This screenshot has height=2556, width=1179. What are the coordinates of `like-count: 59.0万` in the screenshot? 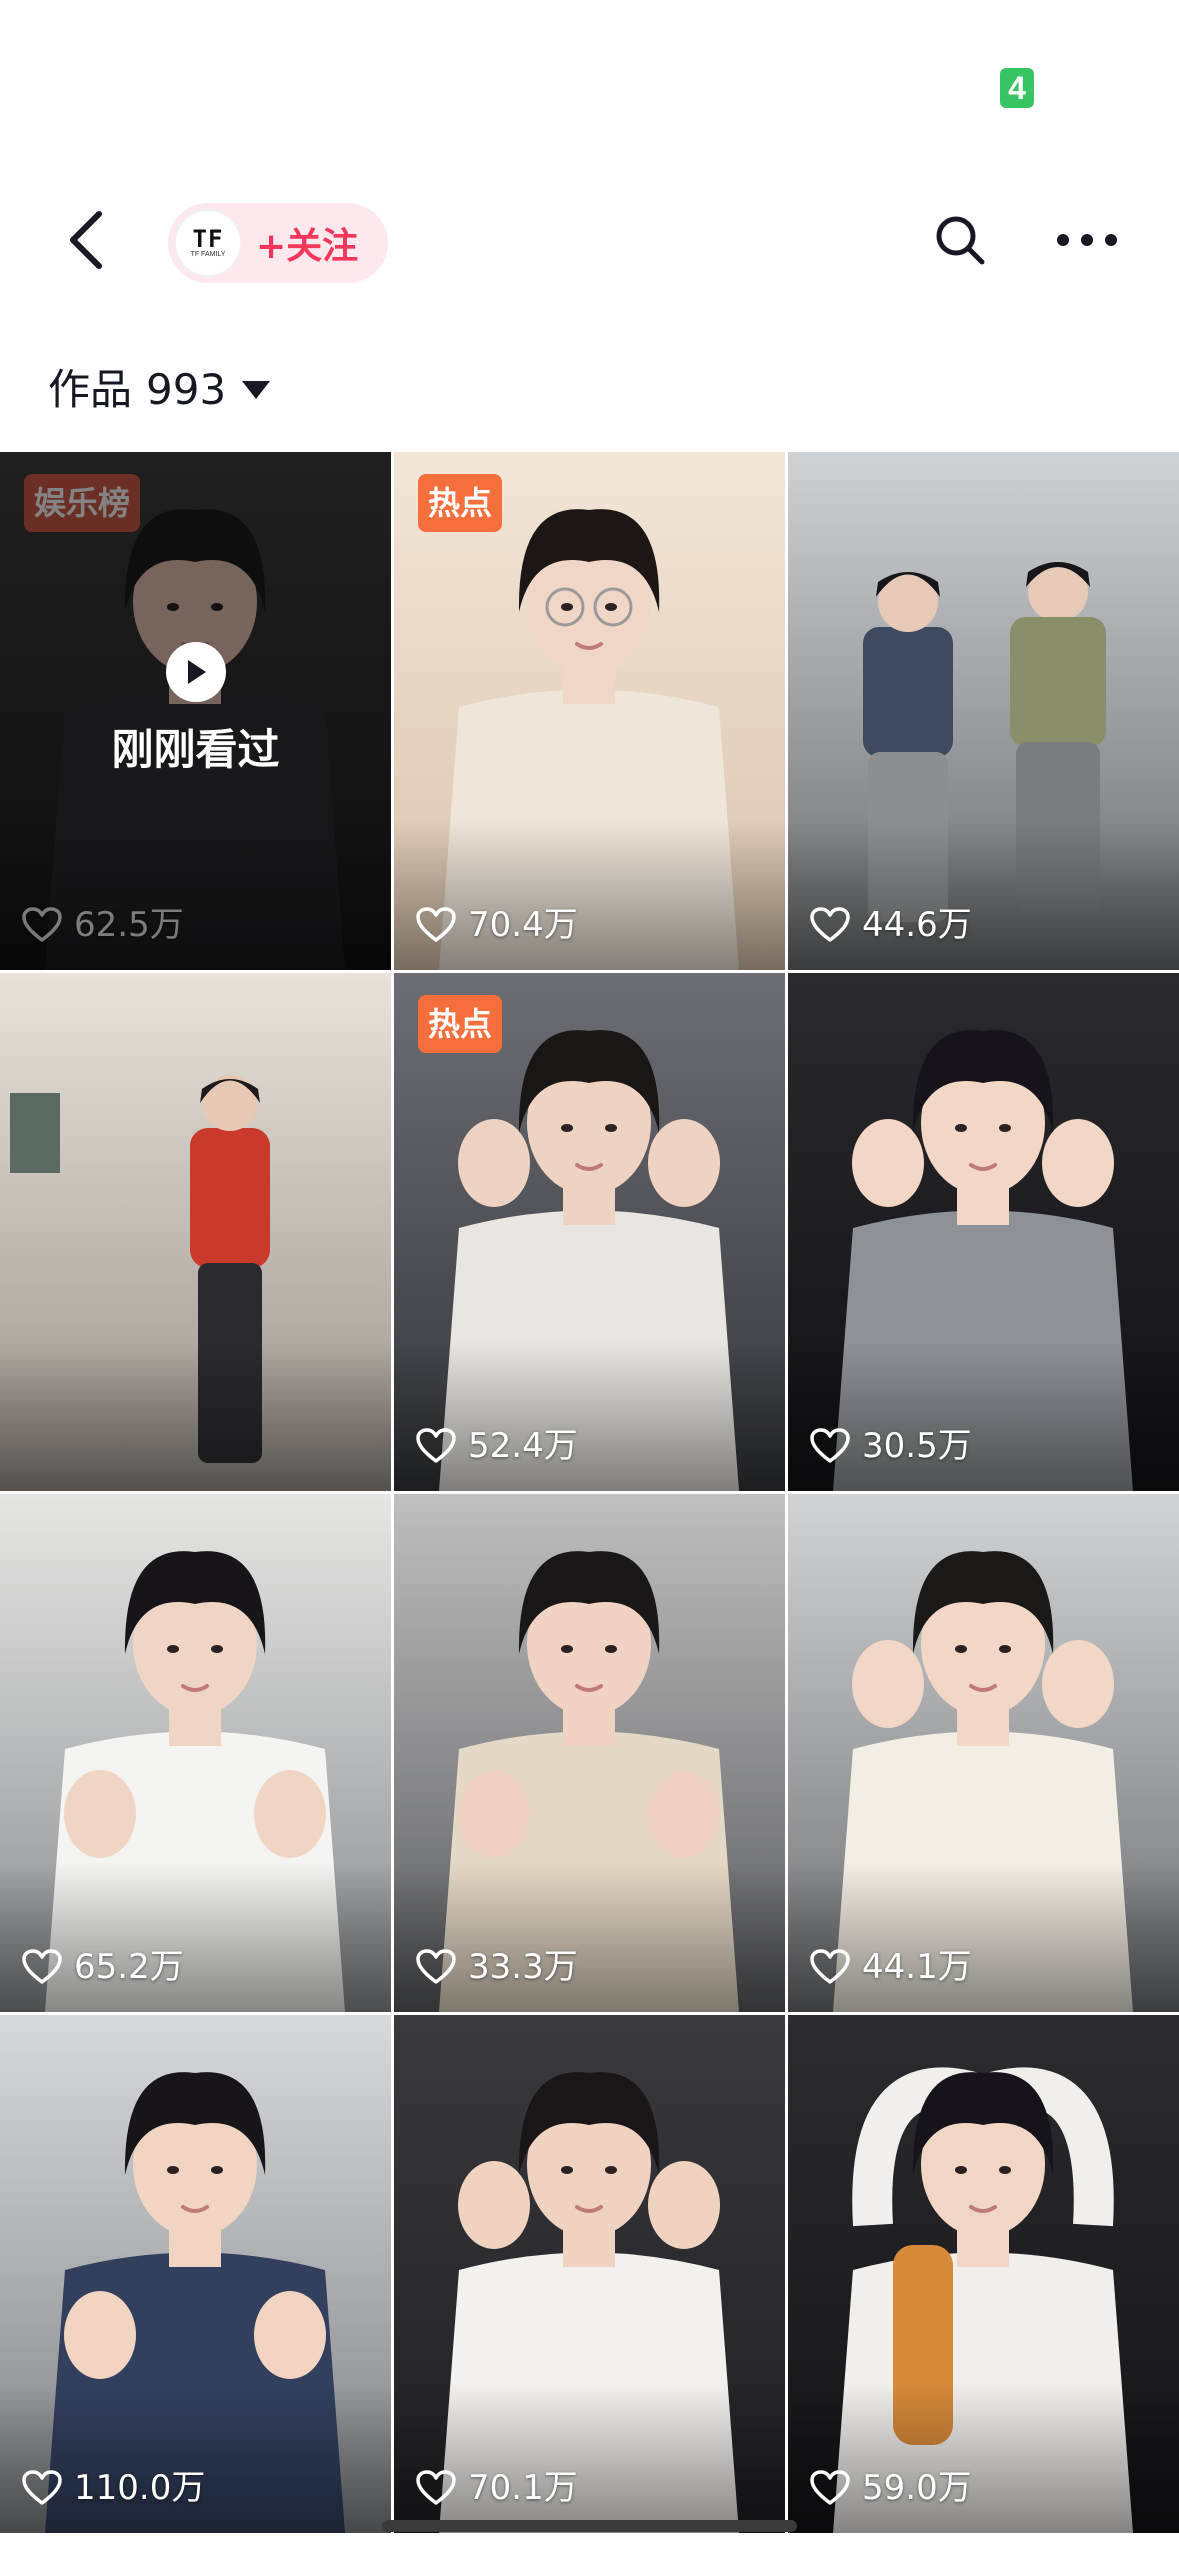 It's located at (917, 2488).